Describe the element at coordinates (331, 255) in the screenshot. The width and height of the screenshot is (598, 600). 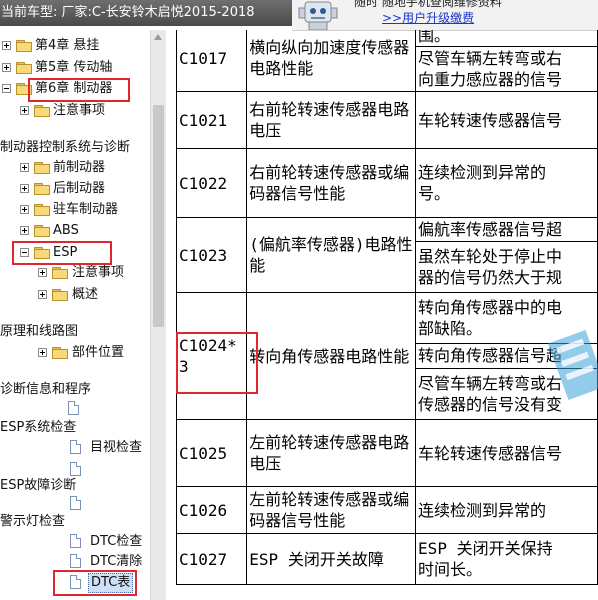
I see `dtc-name: (偏航率传感器)电路性能` at that location.